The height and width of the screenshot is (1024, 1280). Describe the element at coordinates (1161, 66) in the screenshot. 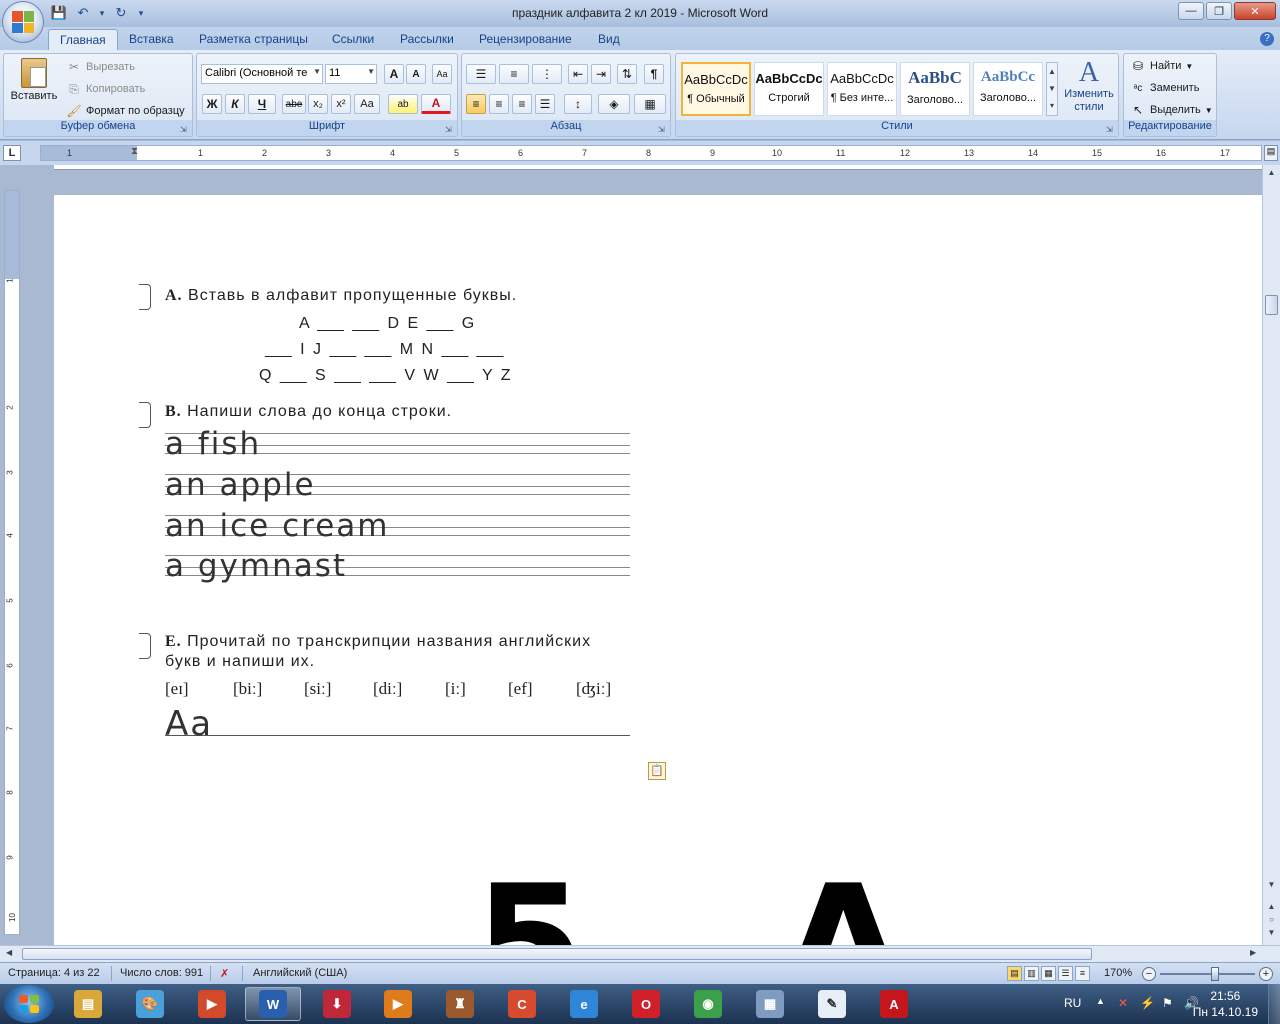

I see `find-button: ⛁ Найти ▼` at that location.